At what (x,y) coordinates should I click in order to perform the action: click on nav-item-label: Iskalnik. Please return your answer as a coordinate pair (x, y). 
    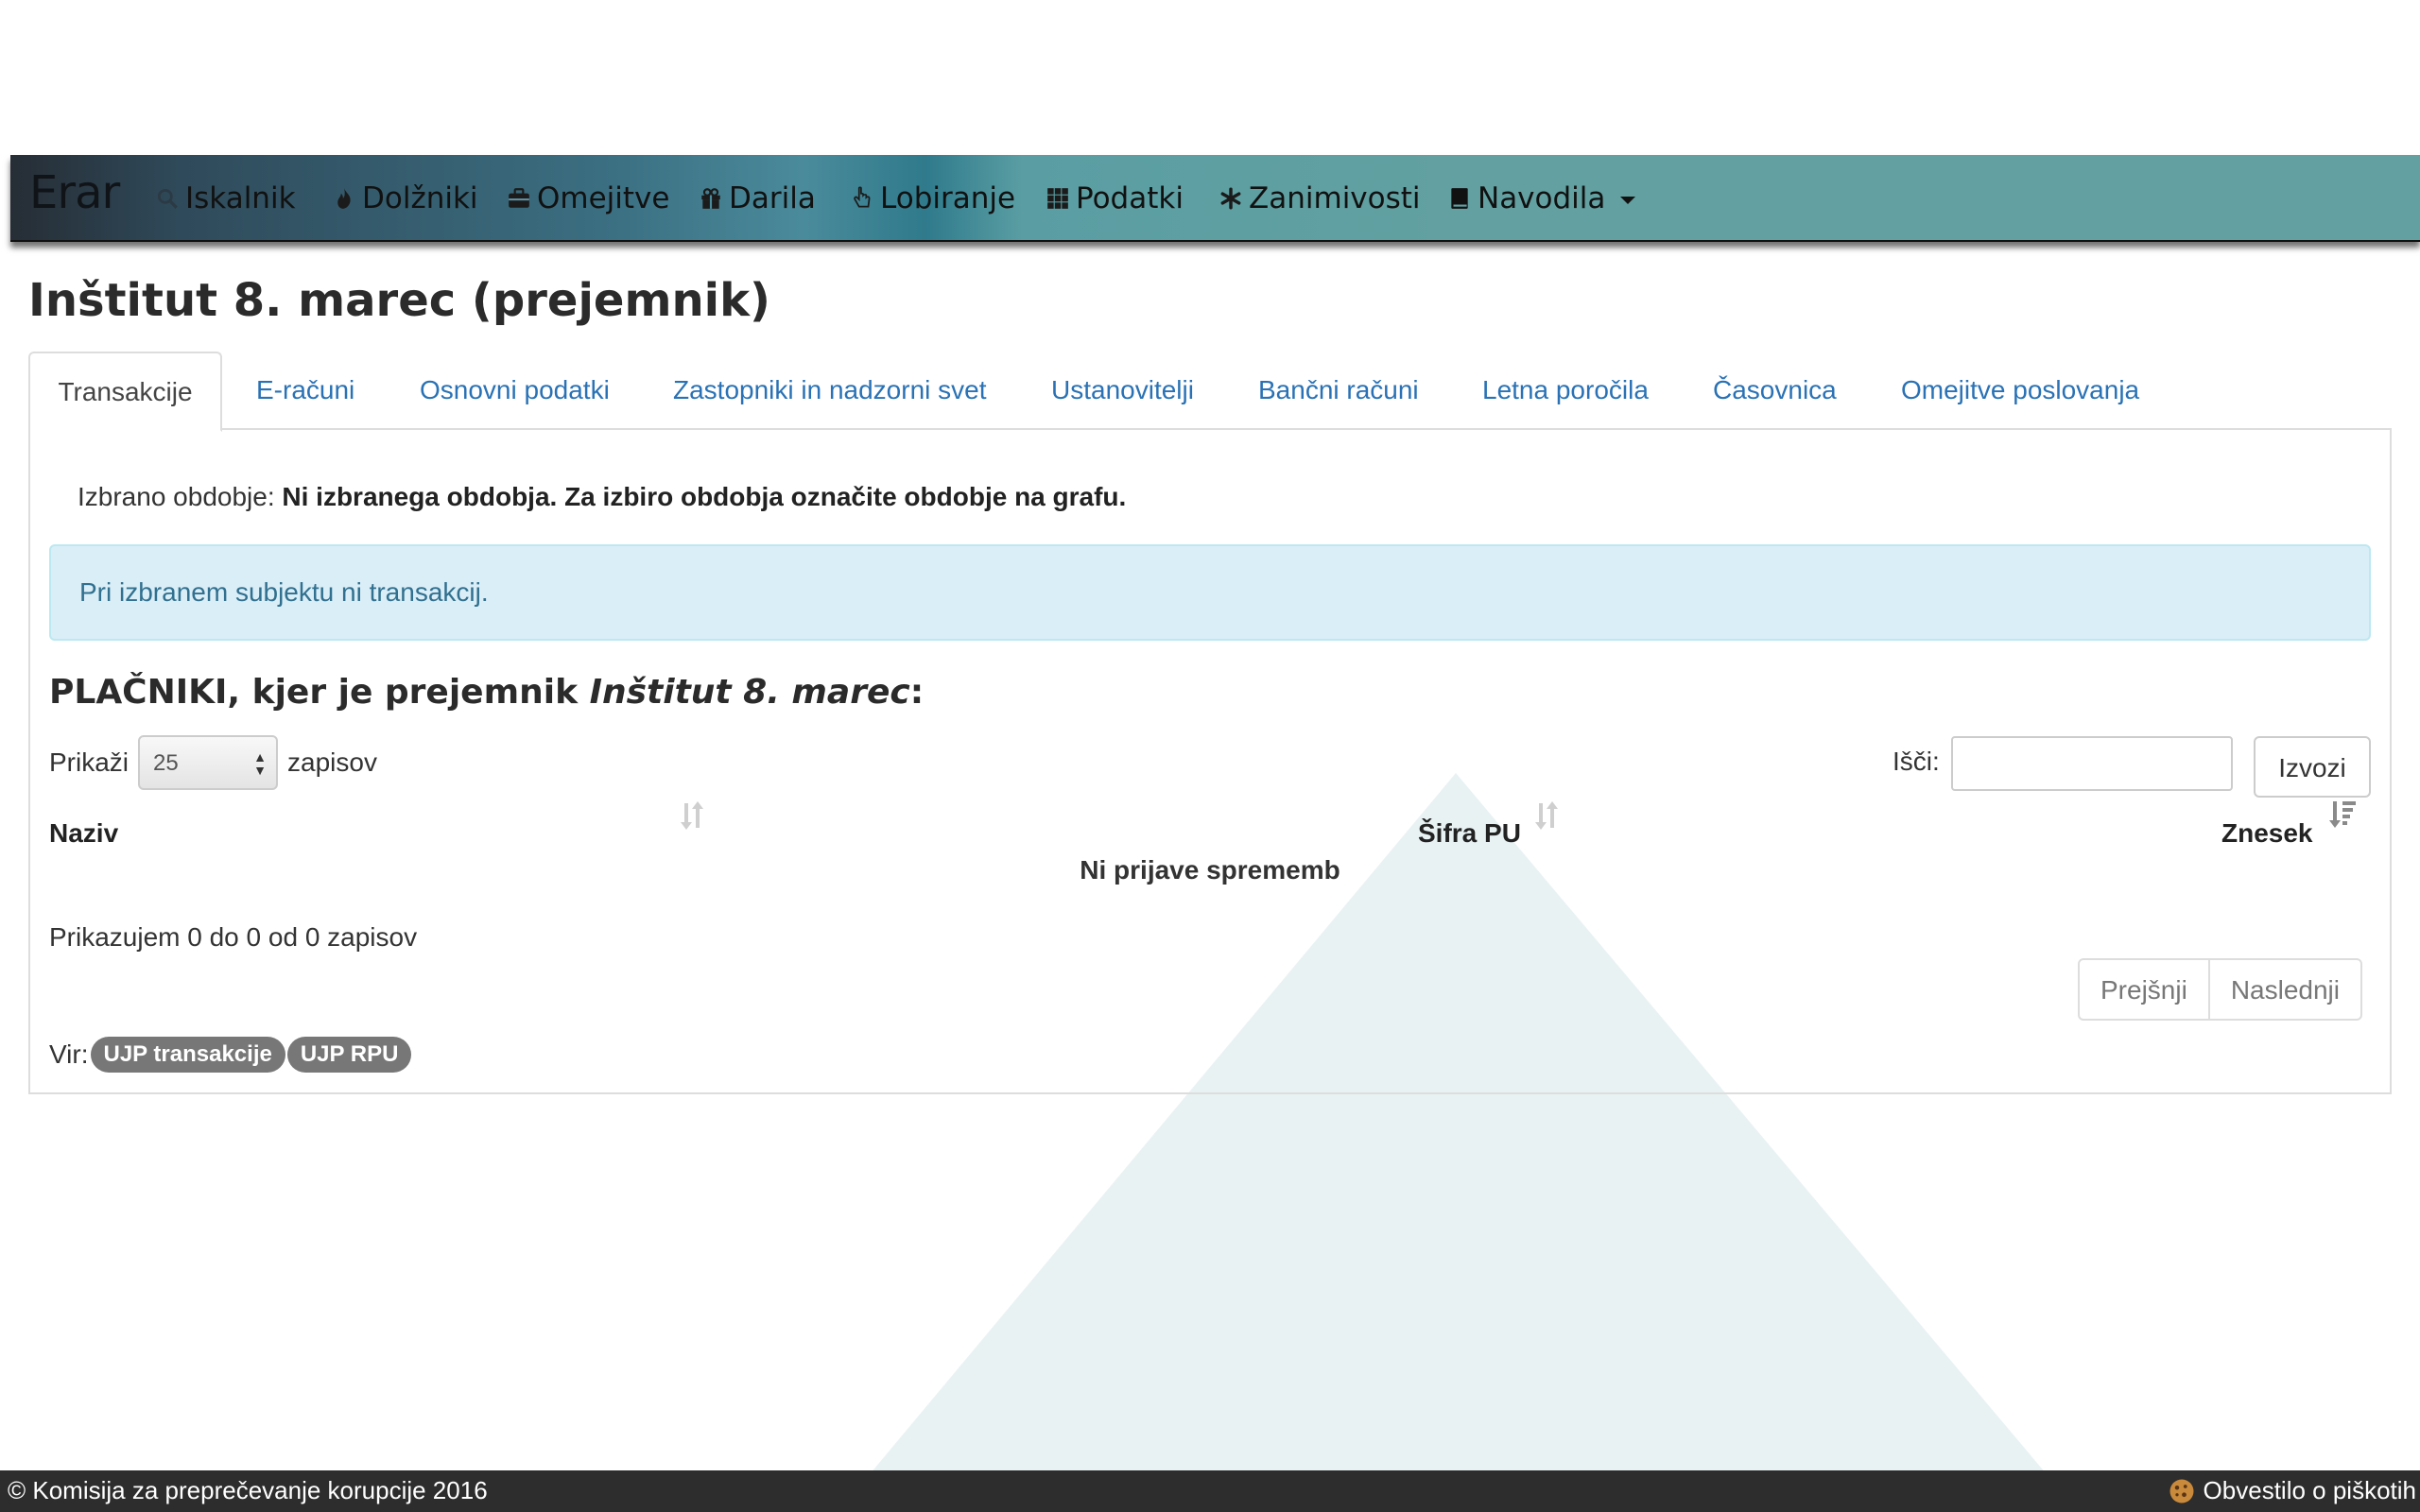
    Looking at the image, I should click on (241, 198).